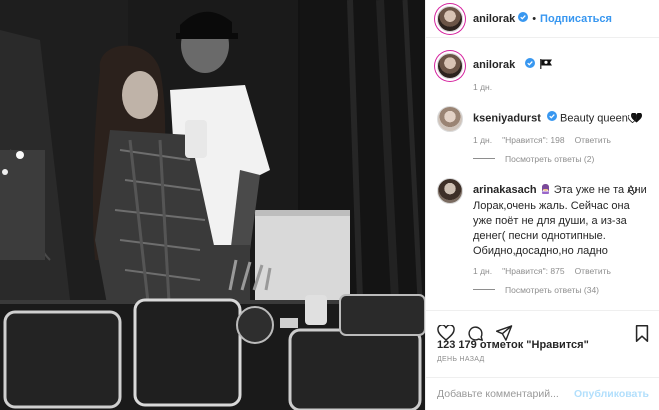 Image resolution: width=659 pixels, height=410 pixels. What do you see at coordinates (534, 345) in the screenshot?
I see `likes-label: отметок "Нравится"` at bounding box center [534, 345].